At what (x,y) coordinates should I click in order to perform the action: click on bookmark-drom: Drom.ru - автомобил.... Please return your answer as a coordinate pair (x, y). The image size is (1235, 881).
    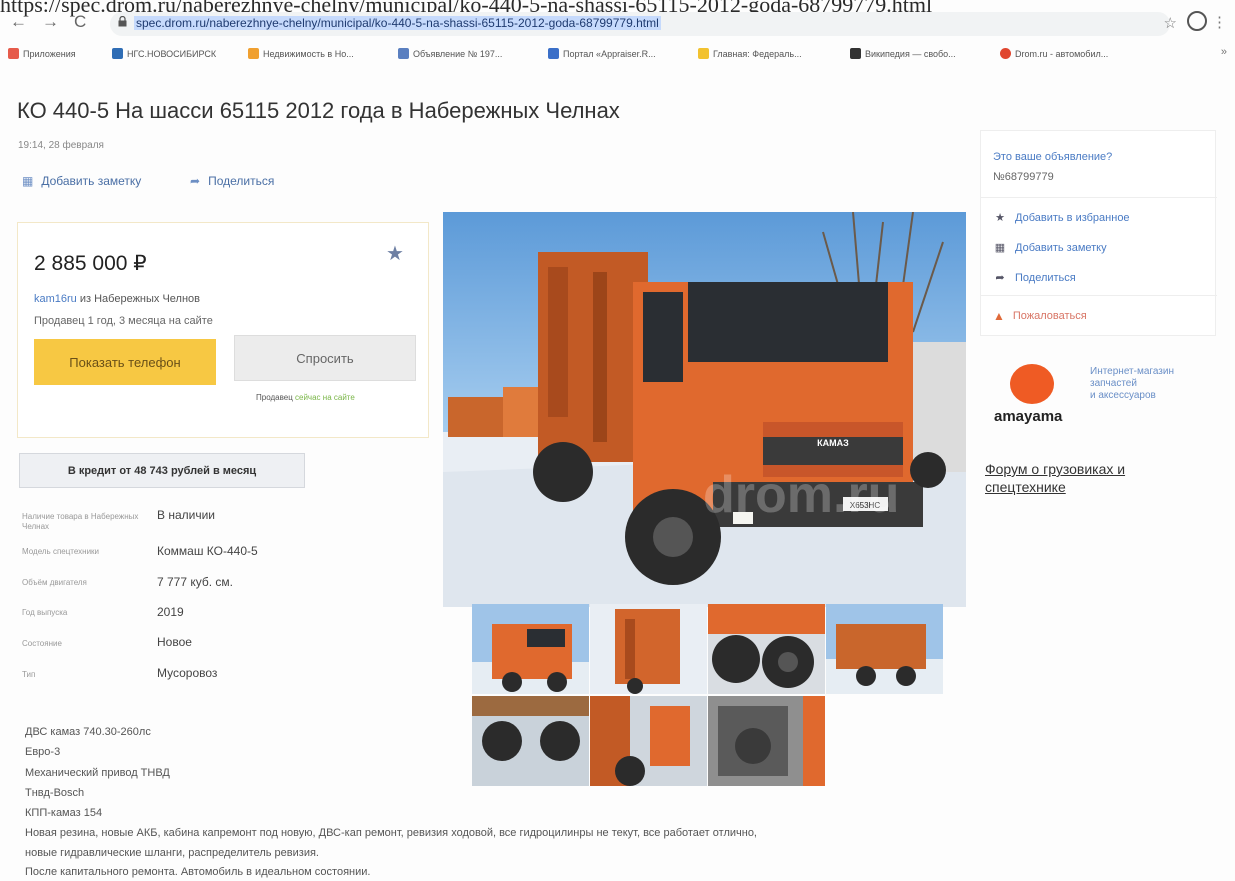
    Looking at the image, I should click on (1054, 53).